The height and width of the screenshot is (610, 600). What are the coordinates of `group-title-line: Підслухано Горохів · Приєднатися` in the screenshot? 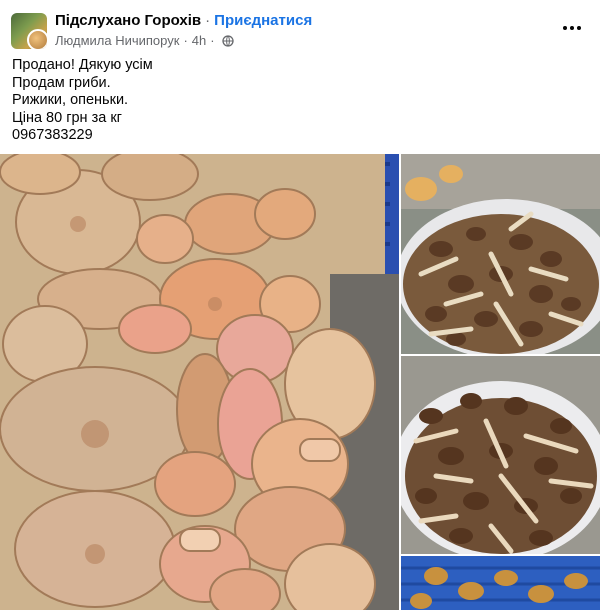 It's located at (183, 20).